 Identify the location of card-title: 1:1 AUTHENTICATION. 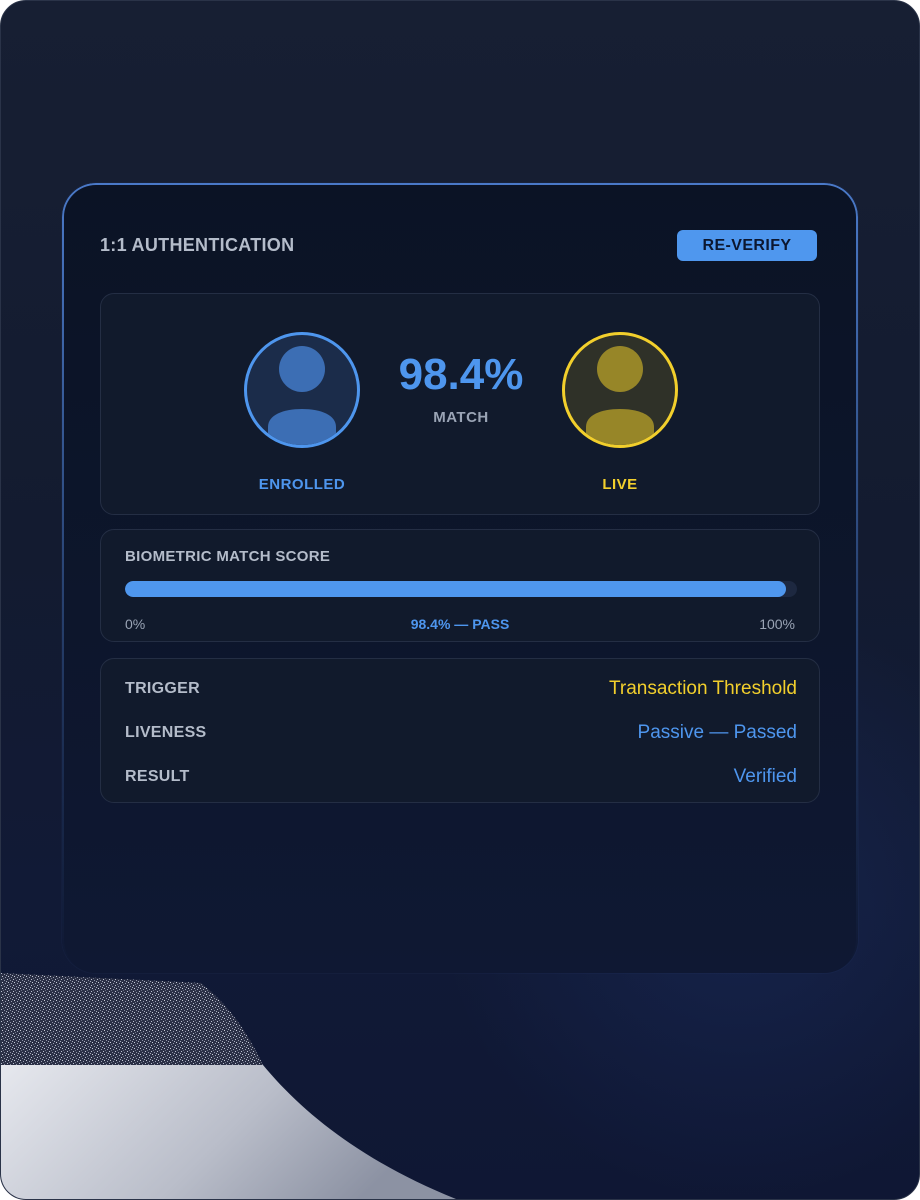
(197, 245).